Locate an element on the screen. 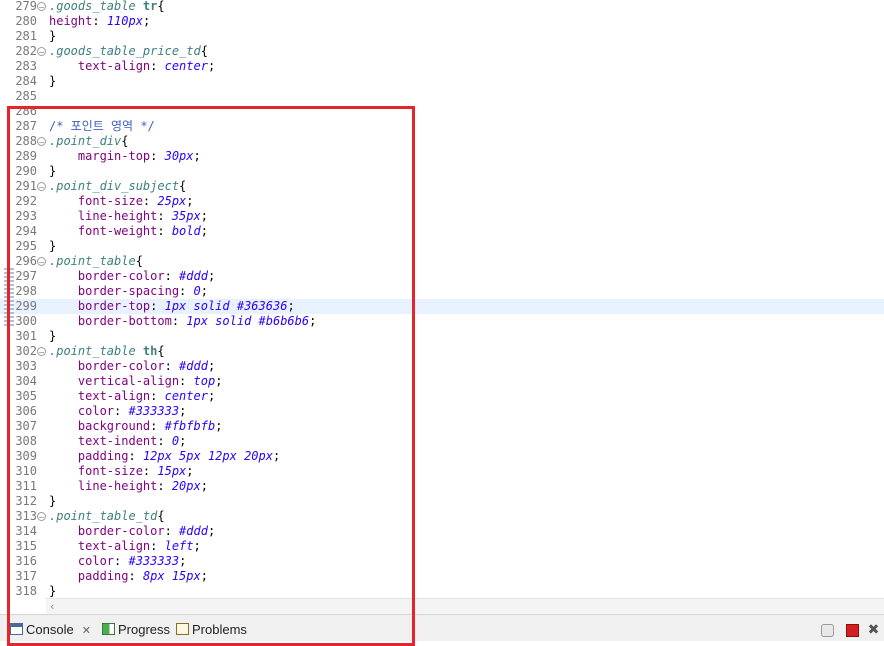  line-number: 313 is located at coordinates (26, 516).